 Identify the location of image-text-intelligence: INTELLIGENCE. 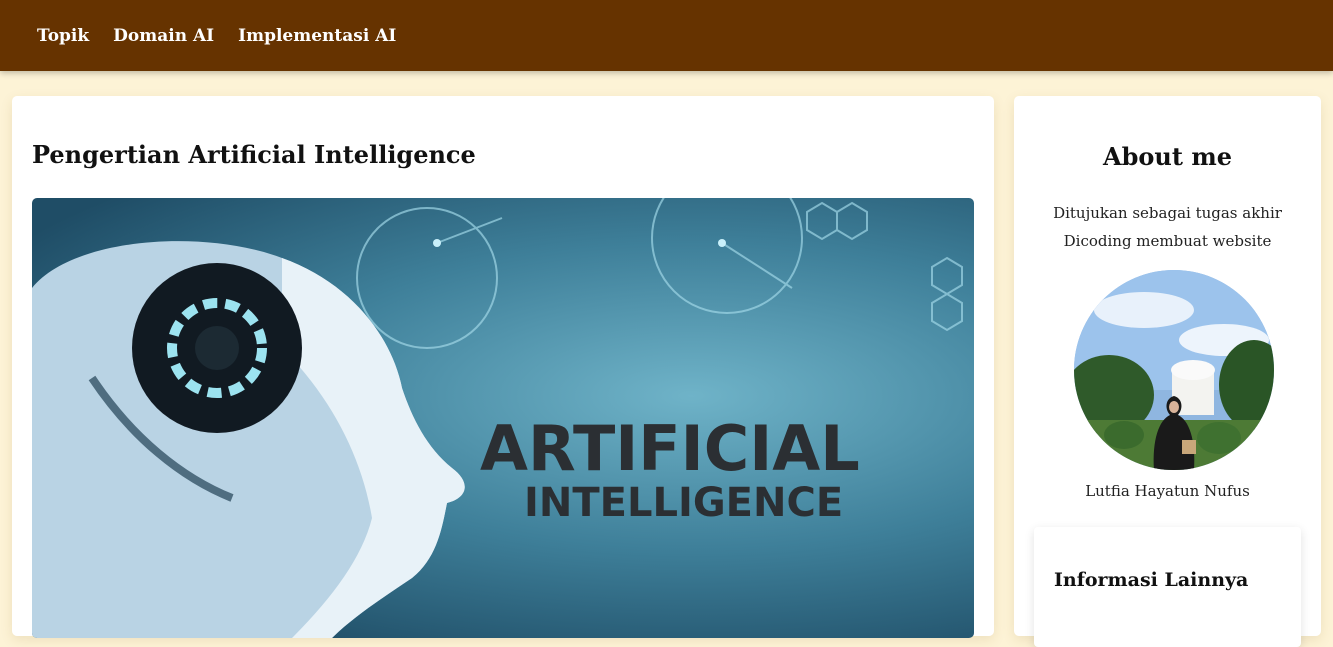
(683, 503).